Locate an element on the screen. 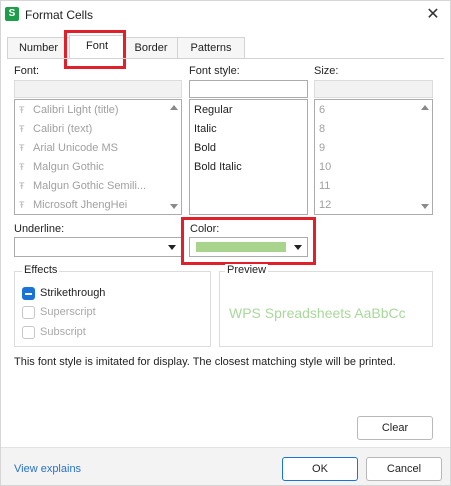  wps-app-icon: S is located at coordinates (12, 14).